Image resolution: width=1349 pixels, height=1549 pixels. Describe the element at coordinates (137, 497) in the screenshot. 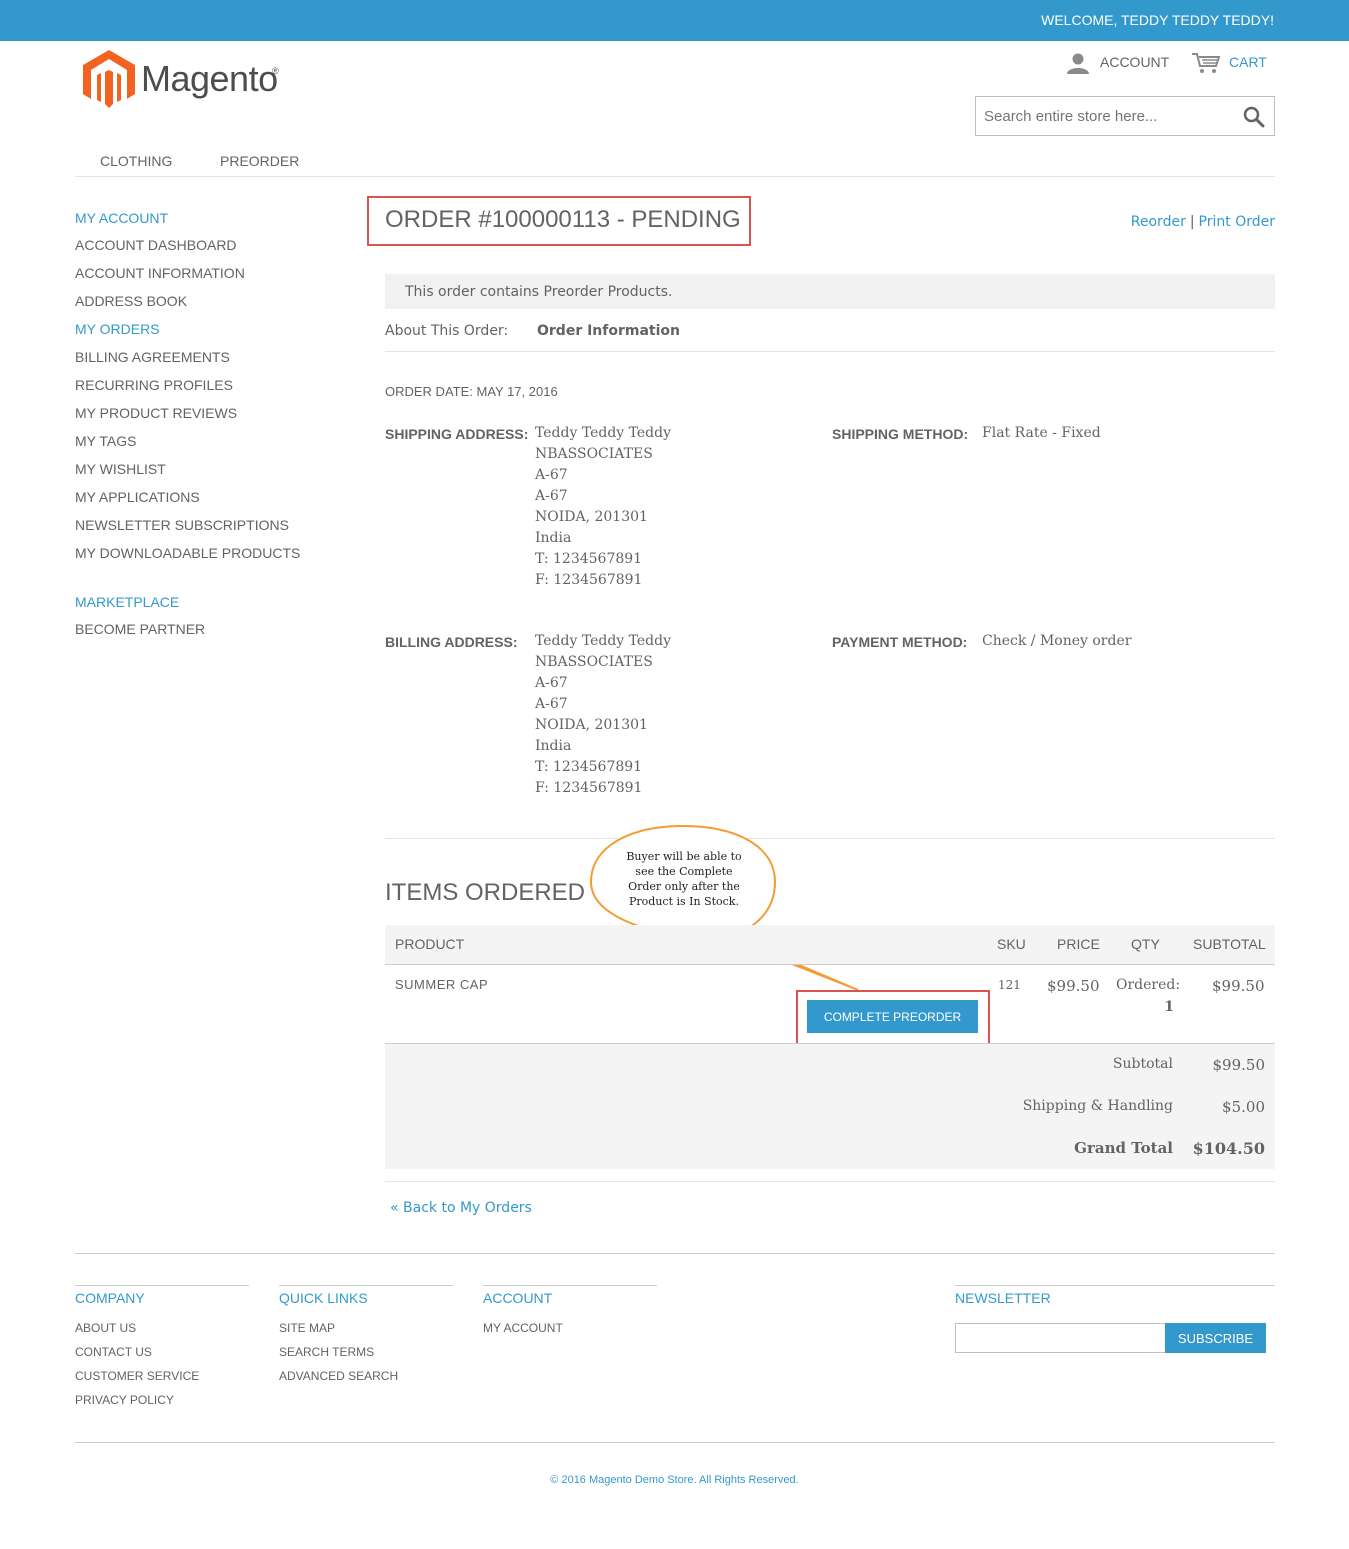

I see `sidebar-item-my-applications: MY APPLICATIONS` at that location.